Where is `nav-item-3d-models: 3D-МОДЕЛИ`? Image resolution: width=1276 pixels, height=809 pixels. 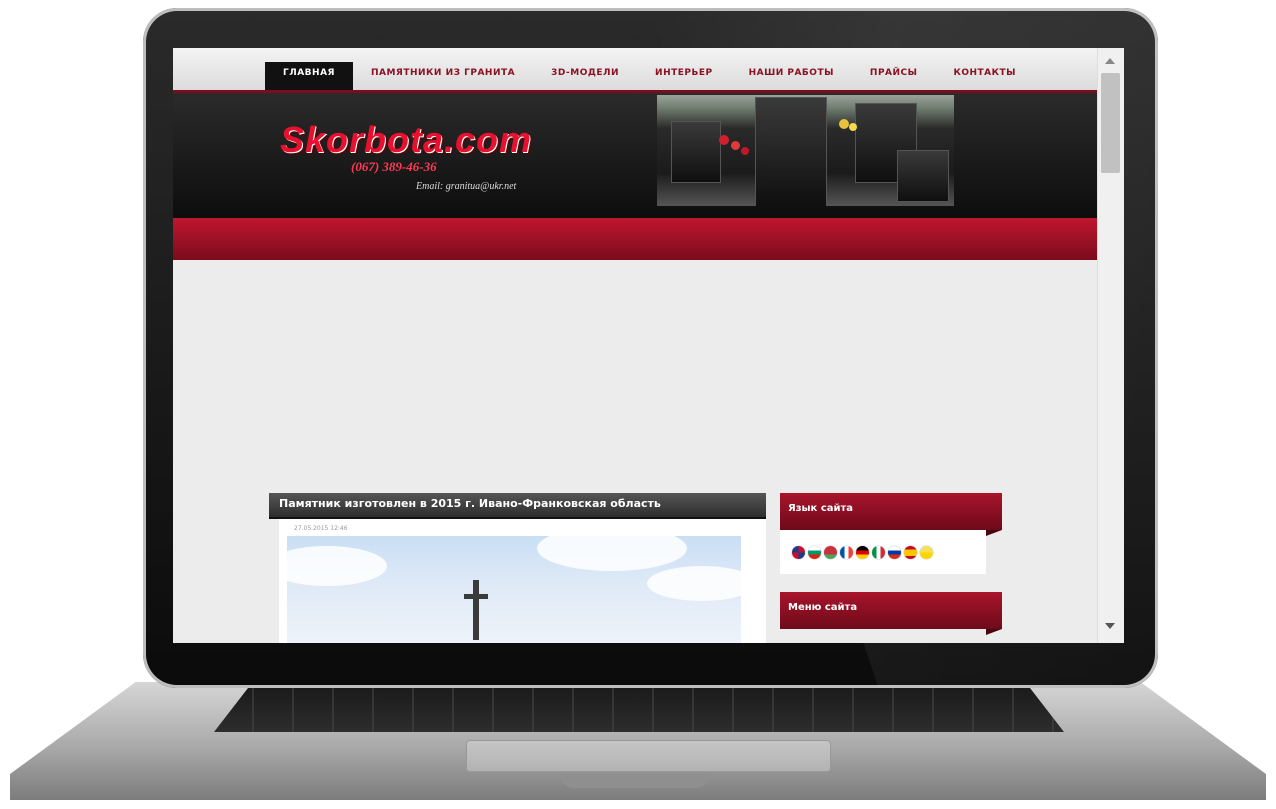
nav-item-3d-models: 3D-МОДЕЛИ is located at coordinates (585, 76).